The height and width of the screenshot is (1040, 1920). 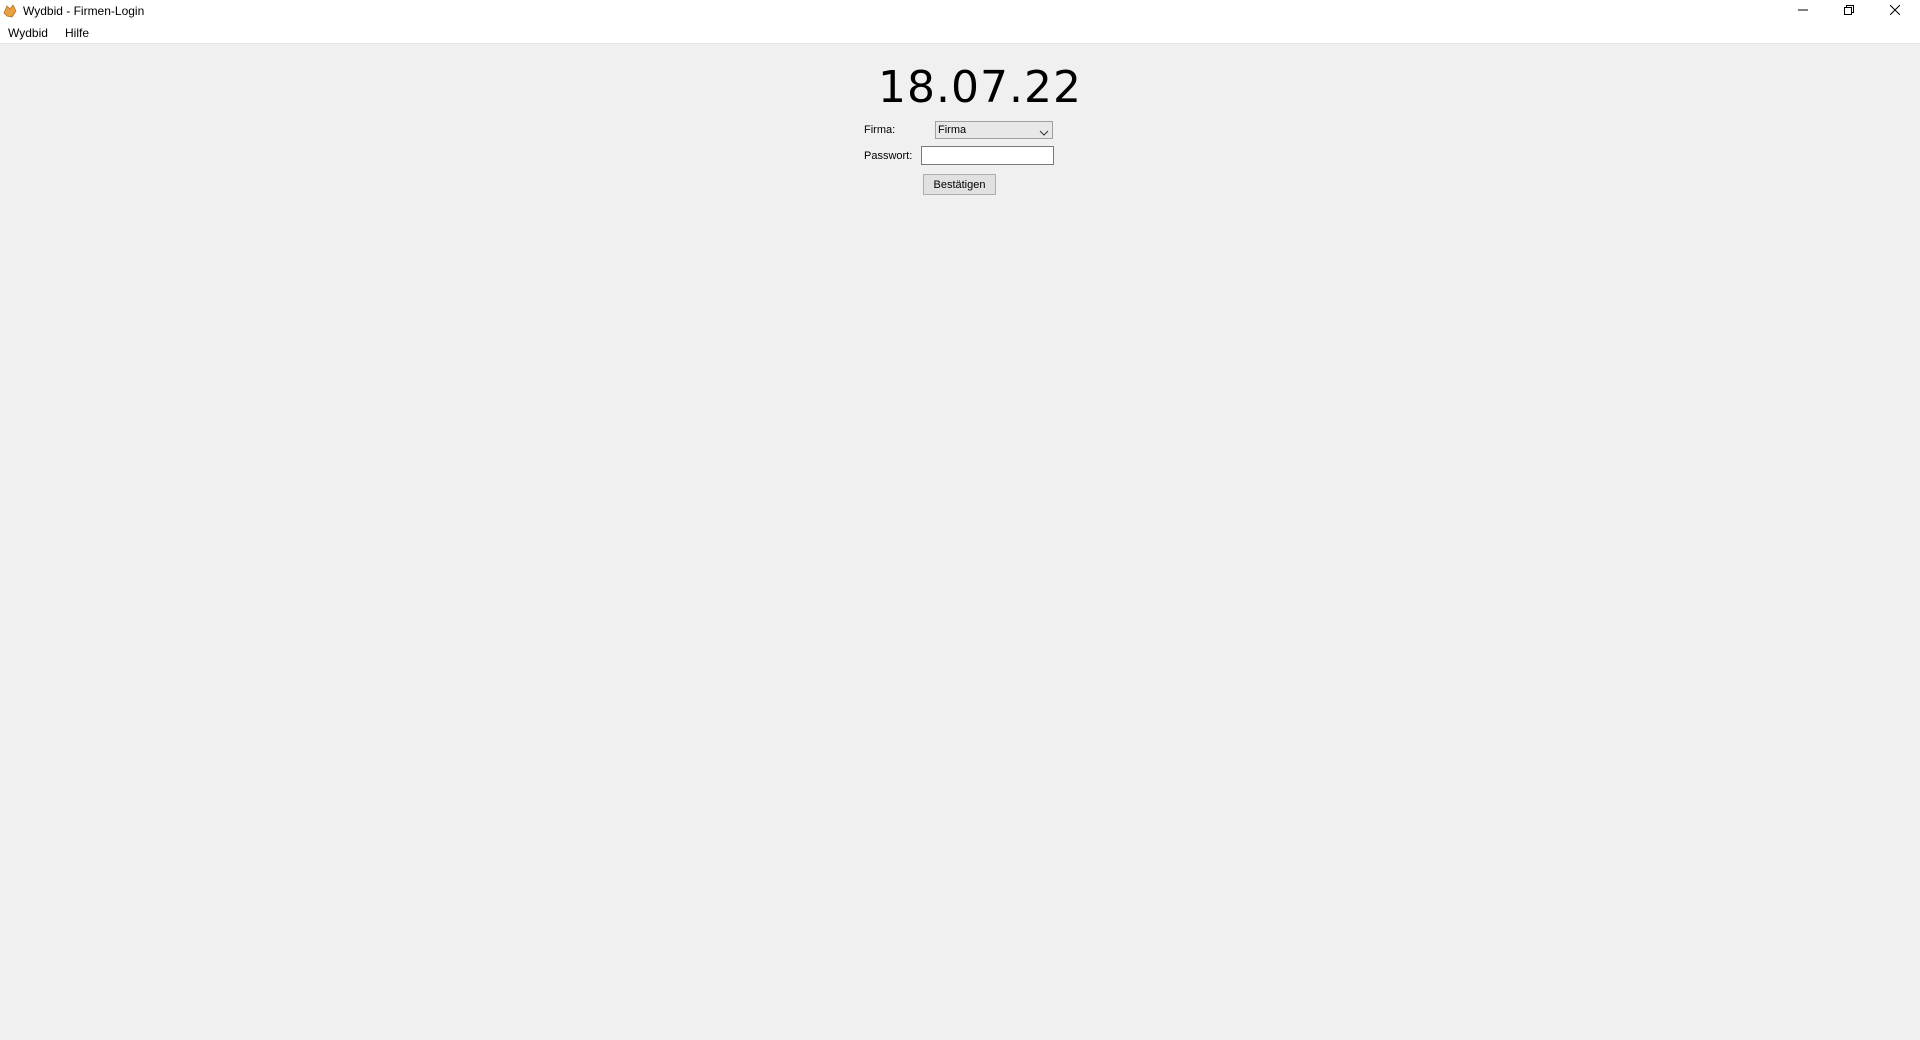 I want to click on date-display: 18.07.22, so click(x=980, y=87).